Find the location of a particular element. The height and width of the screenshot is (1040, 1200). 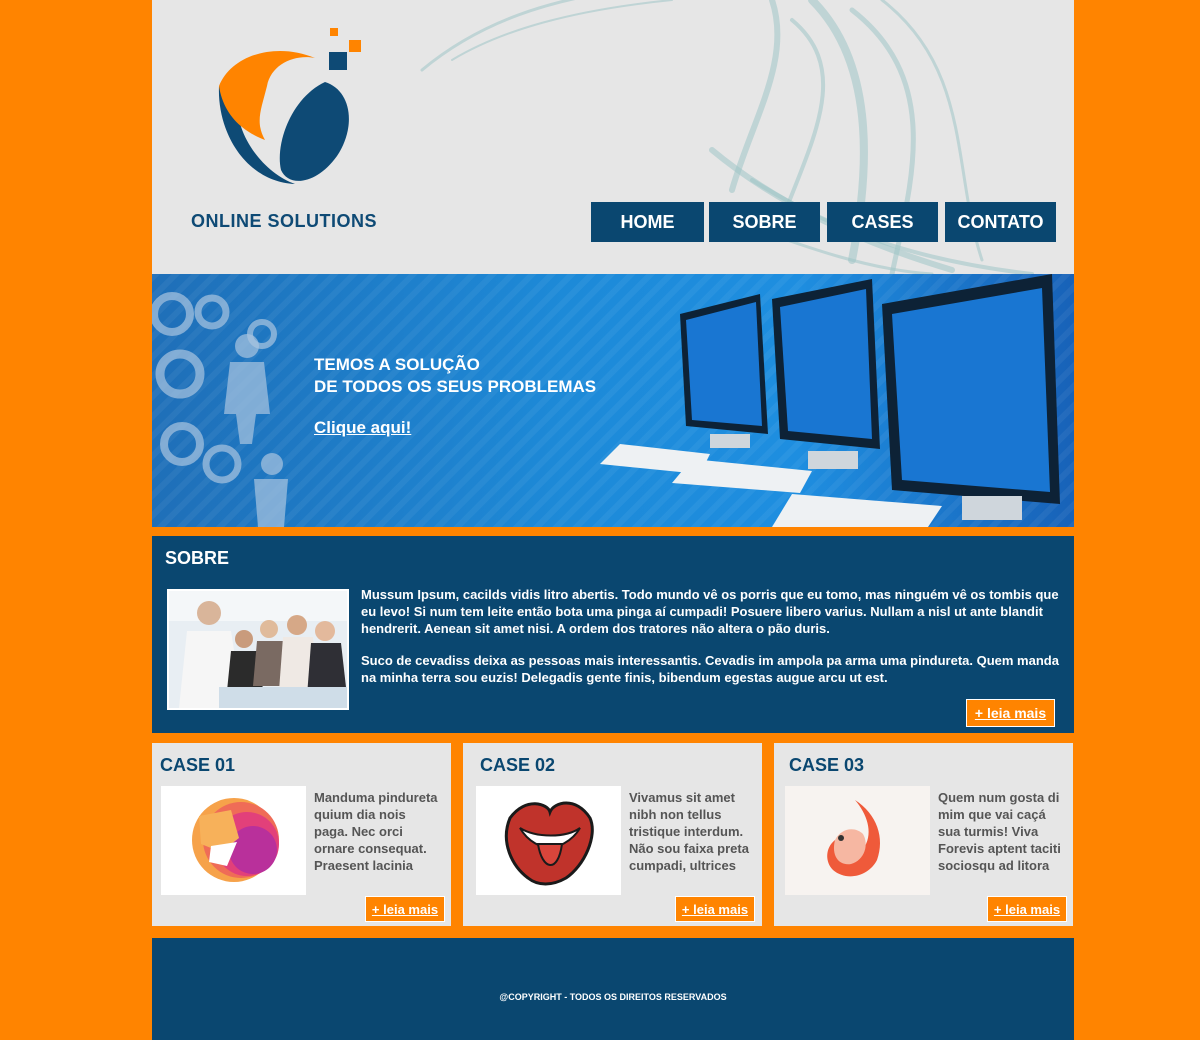

lion-logo-icon is located at coordinates (235, 840).